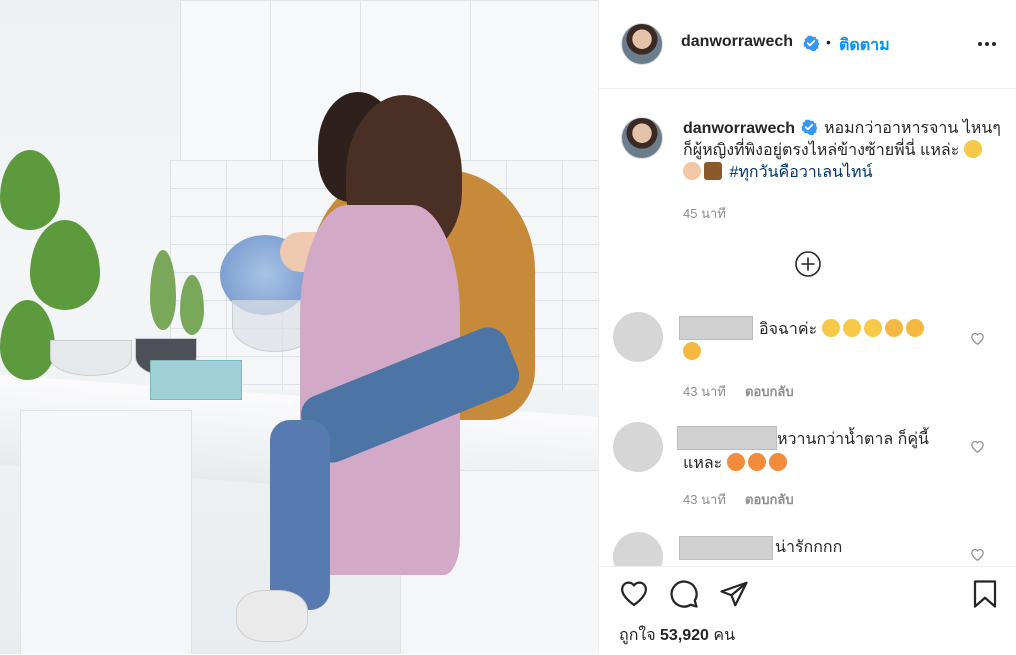 The image size is (1016, 655). I want to click on grinning-face-icon, so click(972, 149).